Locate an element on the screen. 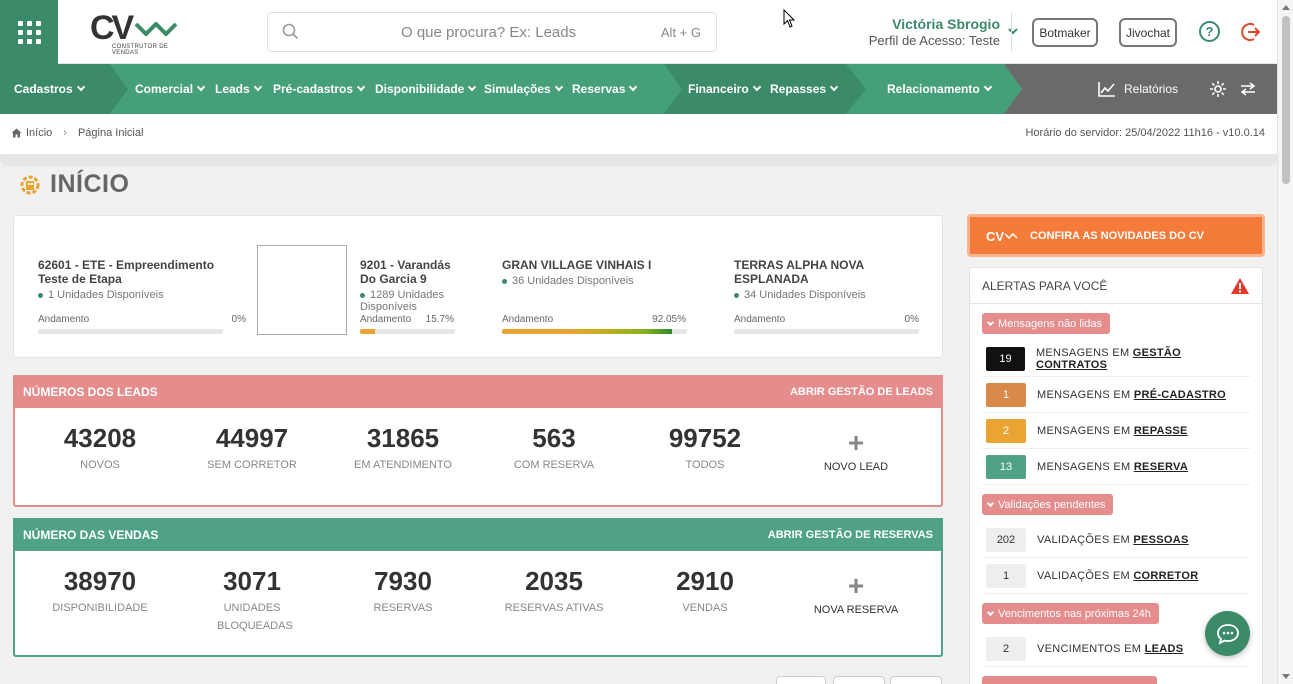 This screenshot has width=1293, height=684. scroll-down-icon is located at coordinates (1286, 676).